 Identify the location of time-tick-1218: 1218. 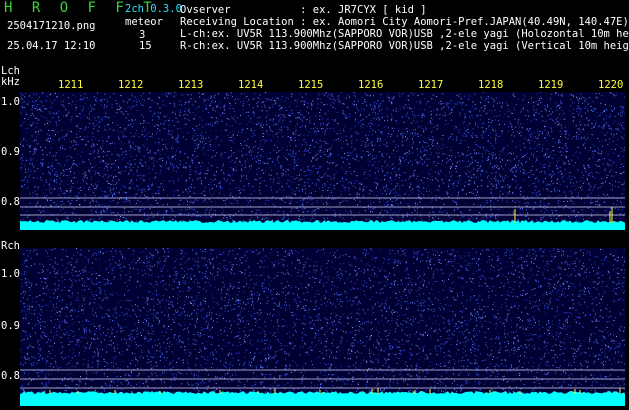
(491, 85).